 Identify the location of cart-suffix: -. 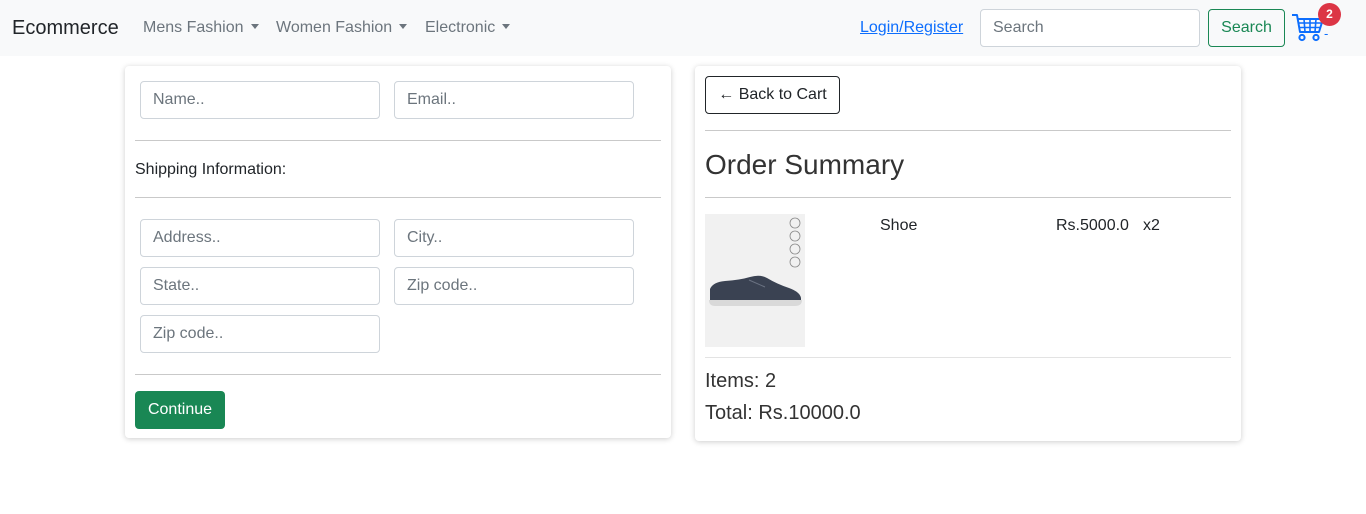
(1326, 33).